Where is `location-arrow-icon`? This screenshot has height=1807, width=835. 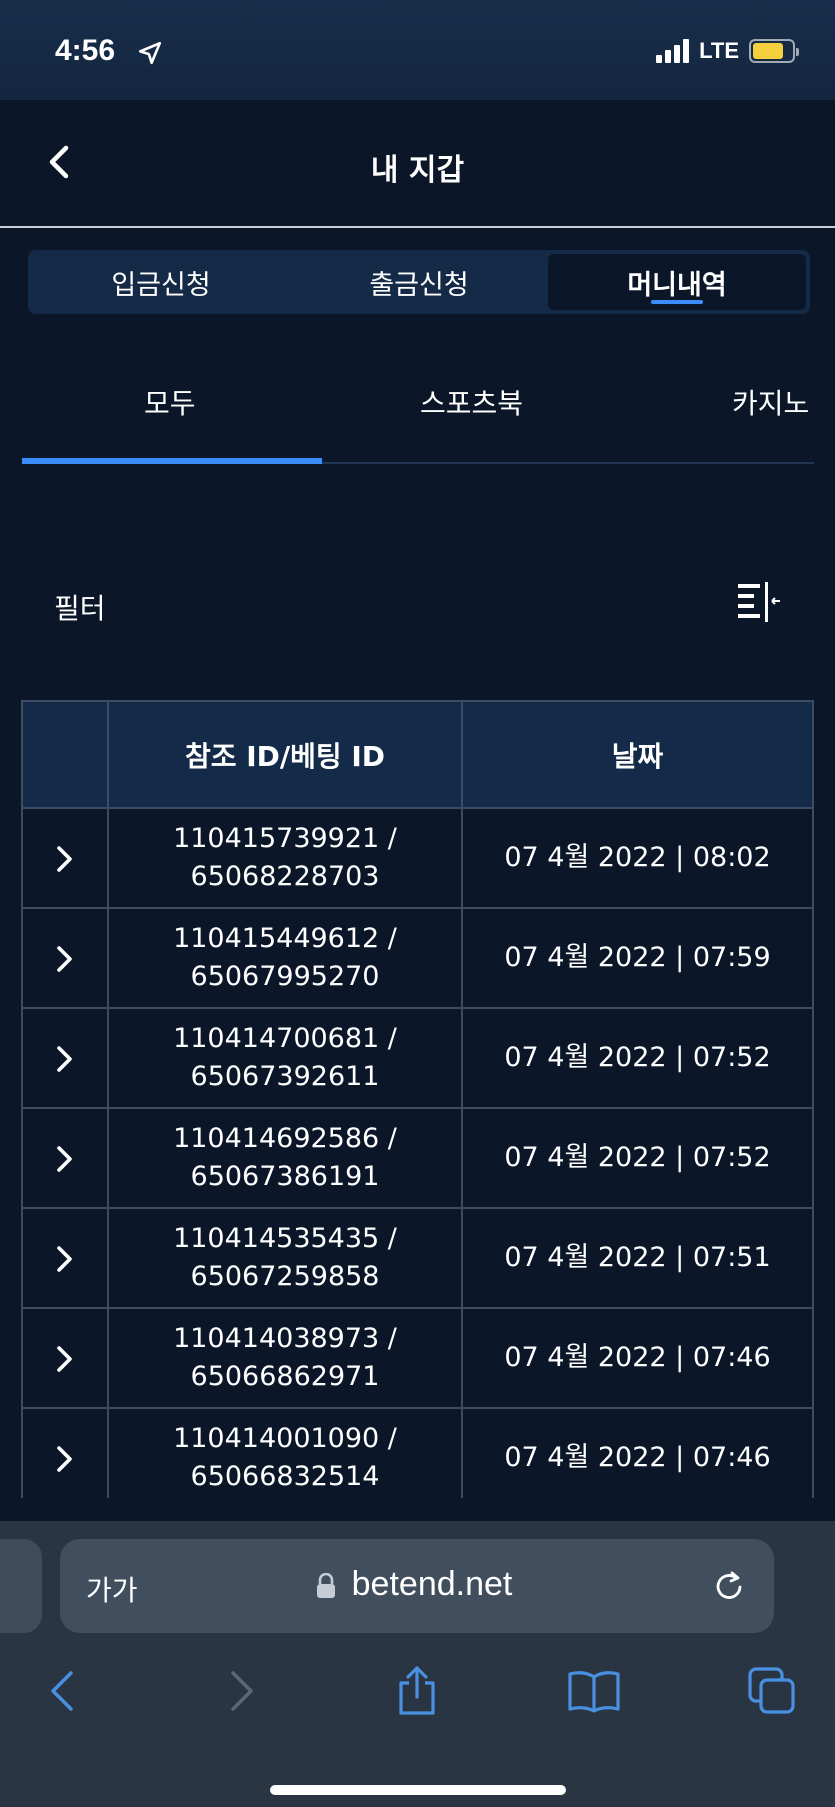
location-arrow-icon is located at coordinates (150, 53).